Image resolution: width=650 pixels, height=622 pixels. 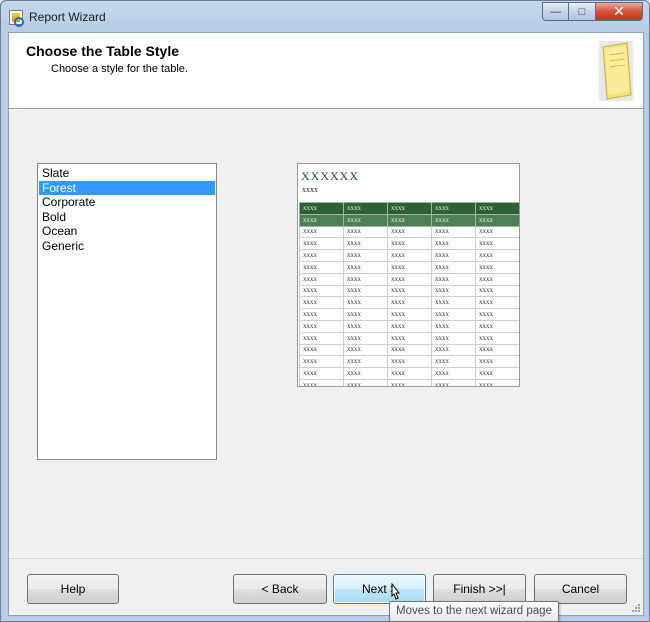 I want to click on window-controls: — □ ✕, so click(x=592, y=11).